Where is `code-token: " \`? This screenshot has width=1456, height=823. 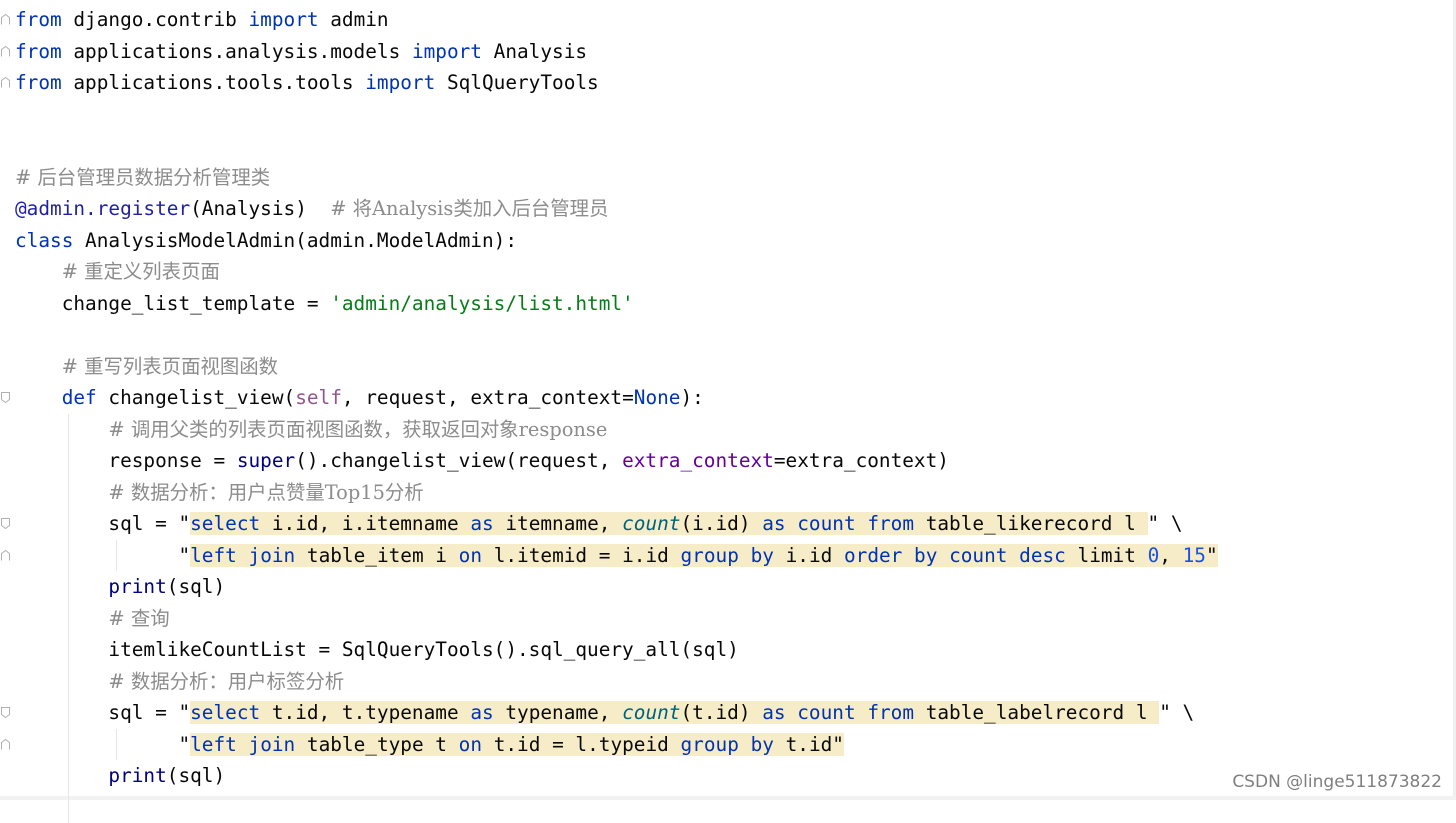 code-token: " \ is located at coordinates (1176, 712).